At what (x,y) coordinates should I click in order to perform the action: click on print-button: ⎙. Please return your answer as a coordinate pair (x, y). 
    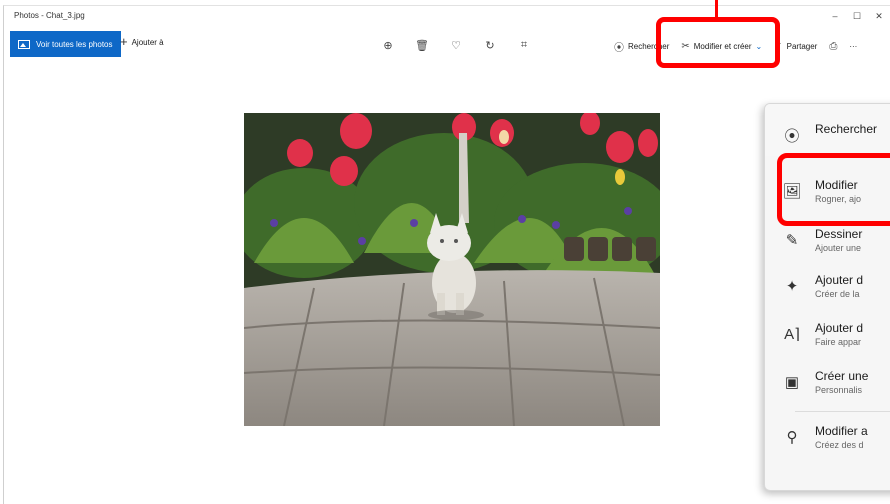
    Looking at the image, I should click on (833, 46).